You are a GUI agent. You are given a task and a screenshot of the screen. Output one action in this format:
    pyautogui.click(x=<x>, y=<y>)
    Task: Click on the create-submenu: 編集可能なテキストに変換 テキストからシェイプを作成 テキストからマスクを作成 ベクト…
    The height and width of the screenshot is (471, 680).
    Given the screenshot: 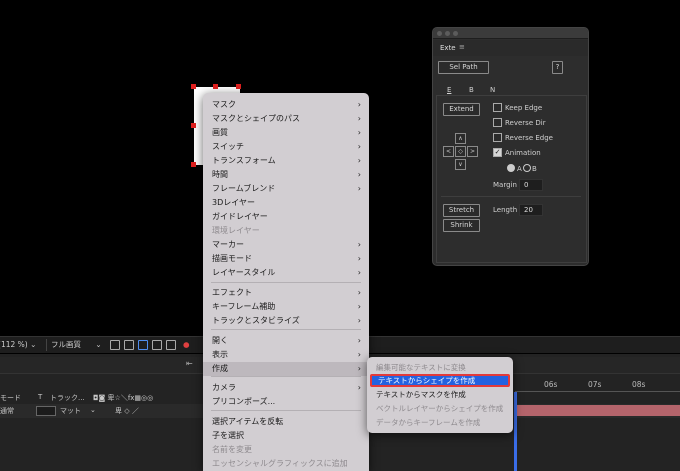 What is the action you would take?
    pyautogui.click(x=440, y=395)
    